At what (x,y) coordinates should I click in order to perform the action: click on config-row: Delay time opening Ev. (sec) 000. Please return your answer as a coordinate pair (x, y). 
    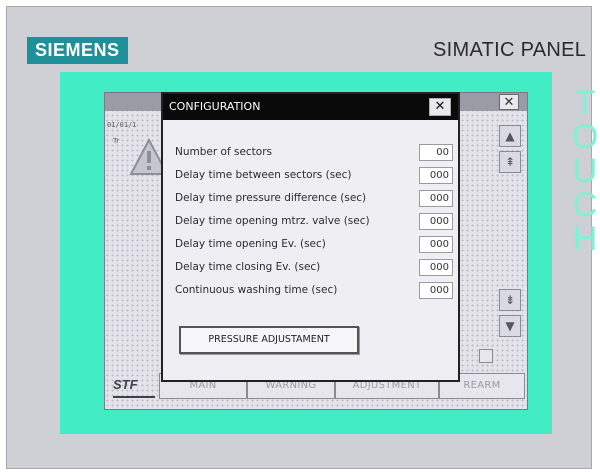
    Looking at the image, I should click on (315, 245).